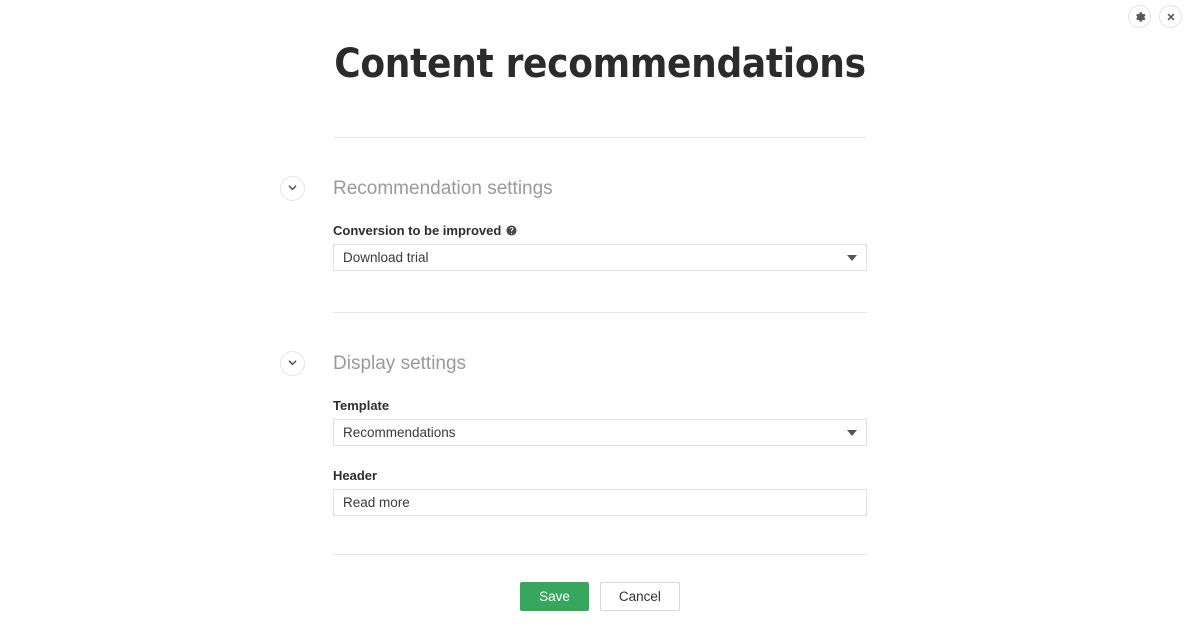 Image resolution: width=1200 pixels, height=628 pixels. I want to click on field-label: Header, so click(355, 475).